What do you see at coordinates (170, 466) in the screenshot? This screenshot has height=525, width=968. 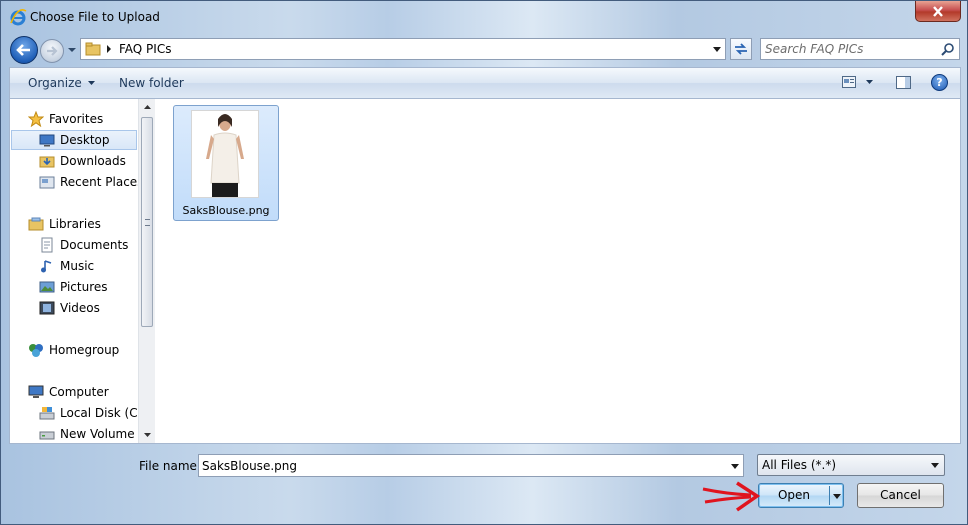 I see `file-name-field-label: File name:` at bounding box center [170, 466].